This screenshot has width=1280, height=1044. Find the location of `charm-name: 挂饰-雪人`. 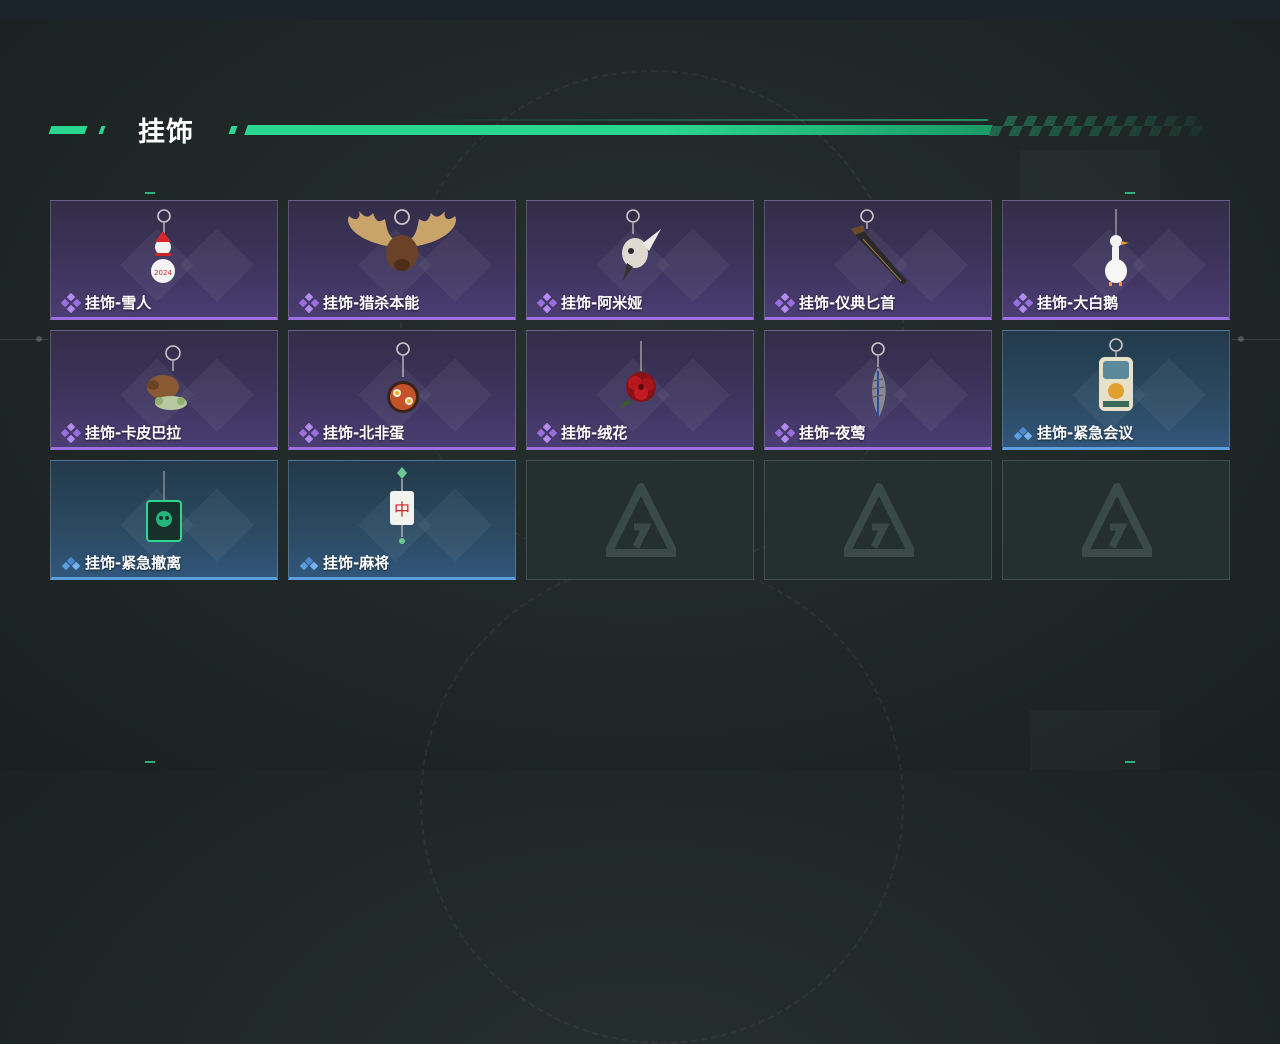

charm-name: 挂饰-雪人 is located at coordinates (118, 303).